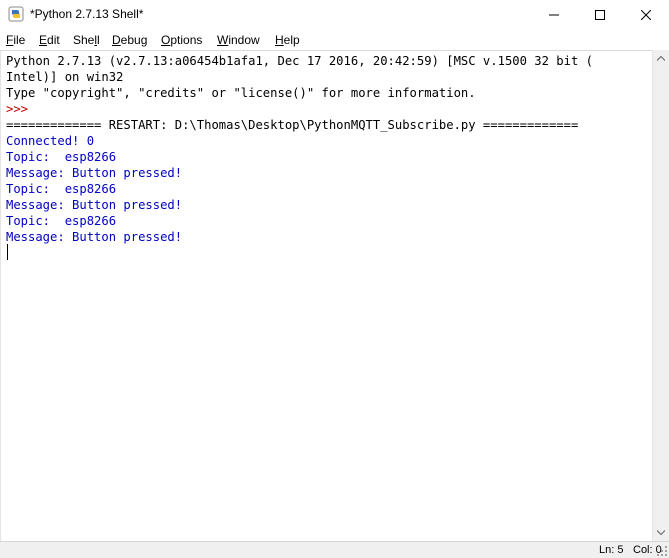 The image size is (669, 558). Describe the element at coordinates (87, 14) in the screenshot. I see `window-title: *Python 2.7.13 Shell*` at that location.